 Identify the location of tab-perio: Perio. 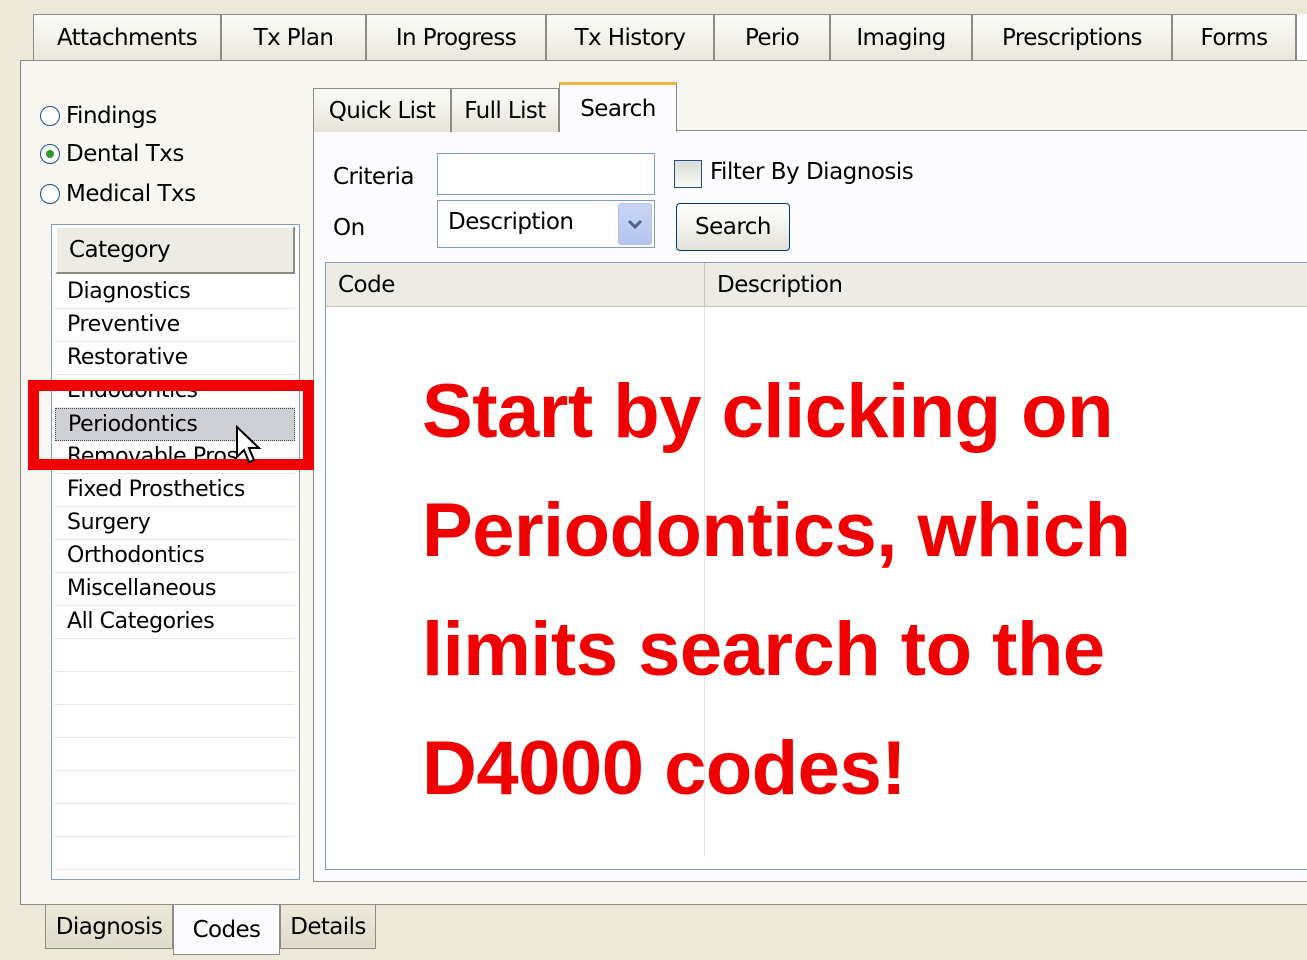
(772, 37).